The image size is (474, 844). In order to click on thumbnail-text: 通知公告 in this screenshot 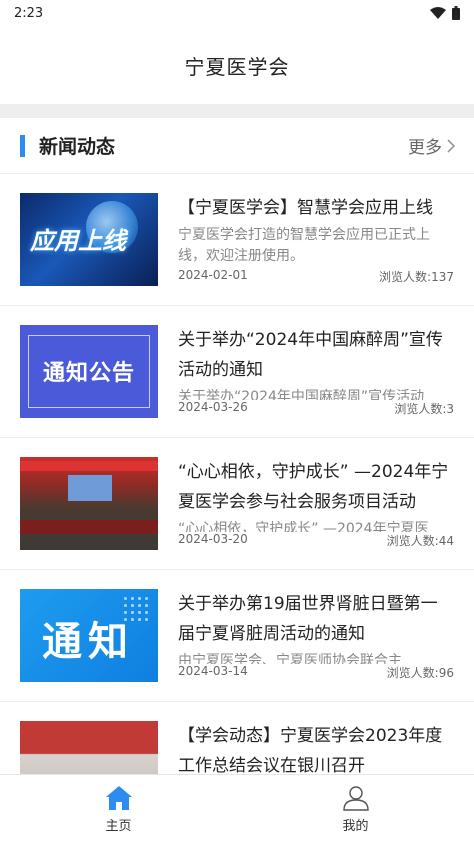, I will do `click(88, 373)`.